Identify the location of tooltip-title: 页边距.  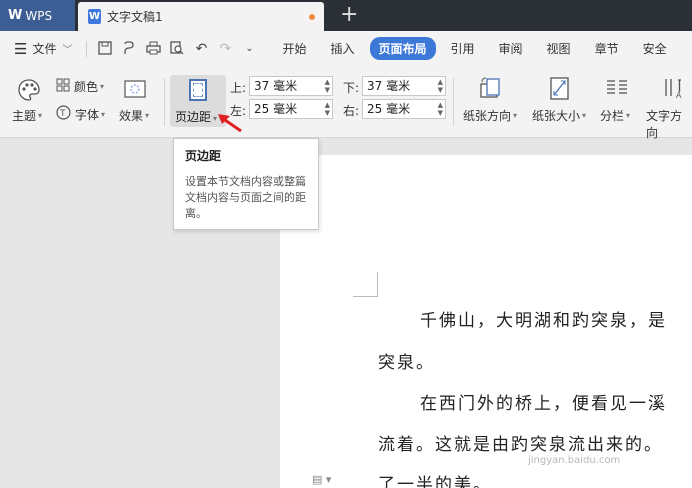
(203, 156).